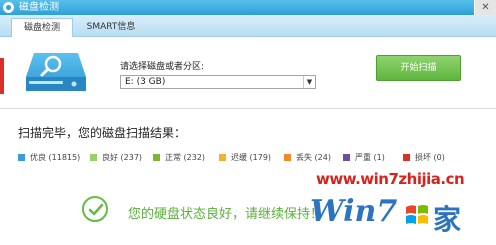  What do you see at coordinates (8, 7) in the screenshot?
I see `app-logo-icon` at bounding box center [8, 7].